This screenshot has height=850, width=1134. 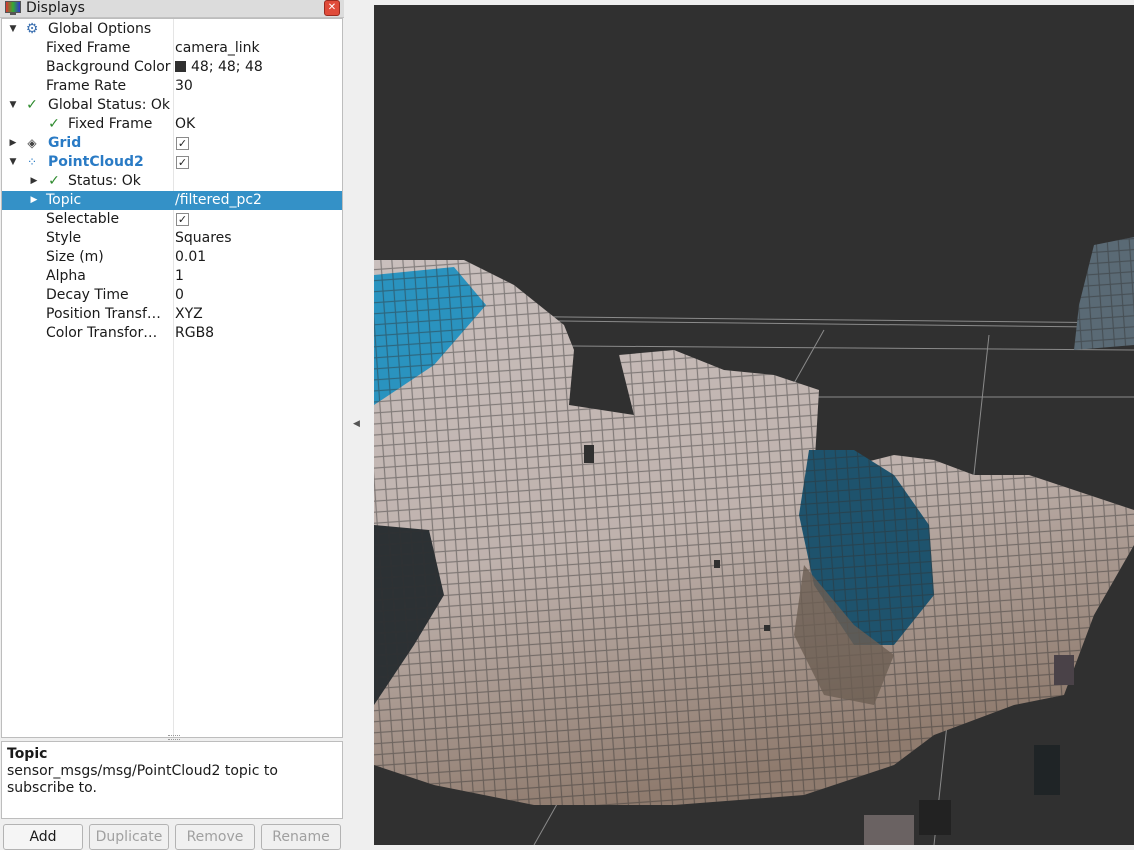 I want to click on property-alpha: Alpha 1, so click(x=172, y=276).